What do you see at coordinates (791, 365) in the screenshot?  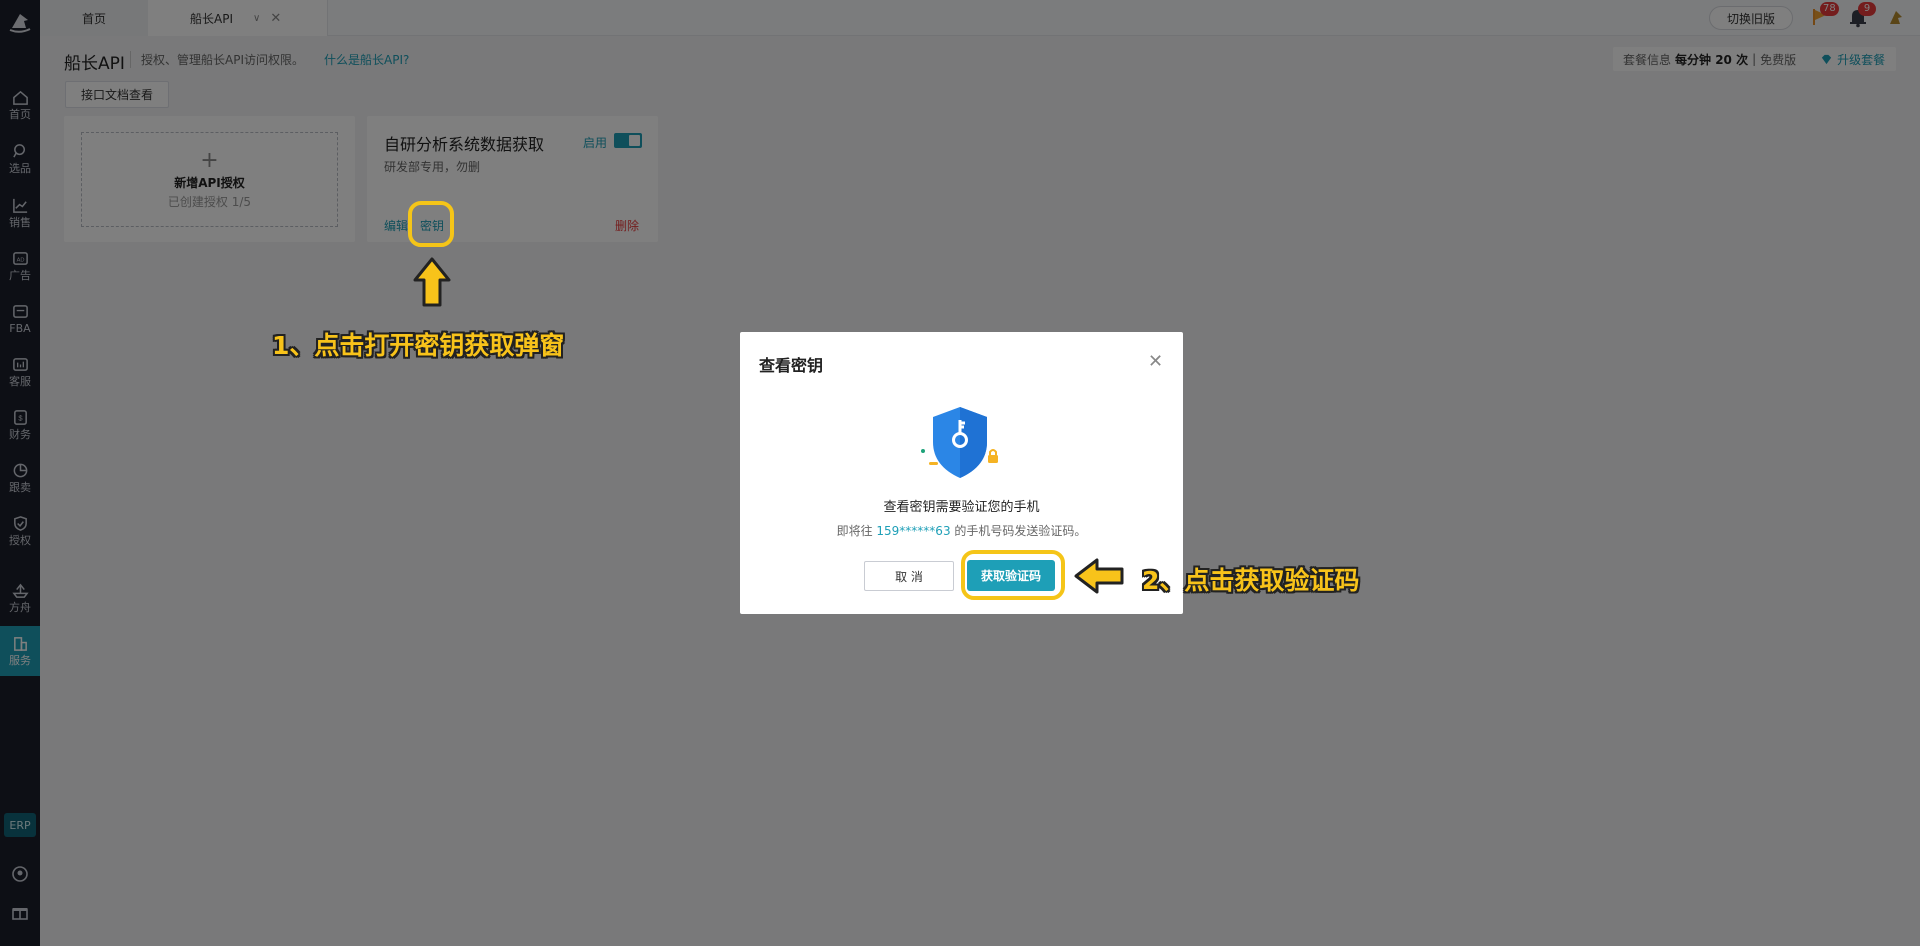 I see `modal-title: 查看密钥` at bounding box center [791, 365].